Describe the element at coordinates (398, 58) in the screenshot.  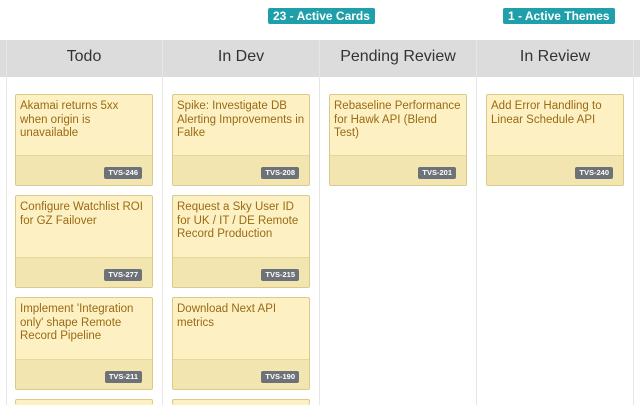
I see `column-header-pending-review: Pending Review` at that location.